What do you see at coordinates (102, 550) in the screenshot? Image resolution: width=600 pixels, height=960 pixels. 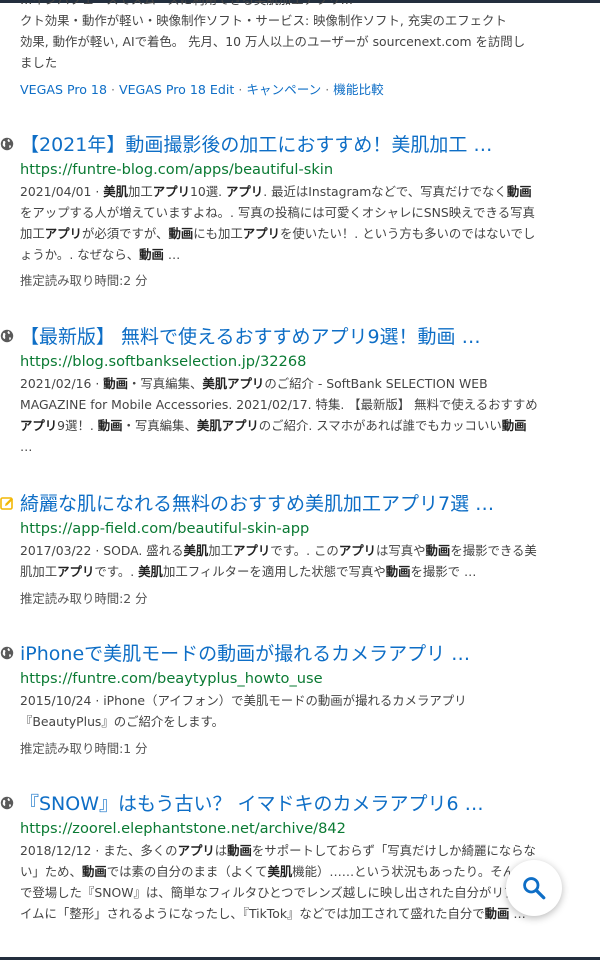 I see `snippet-text: 2017/03/22 · SODA. 盛れる` at bounding box center [102, 550].